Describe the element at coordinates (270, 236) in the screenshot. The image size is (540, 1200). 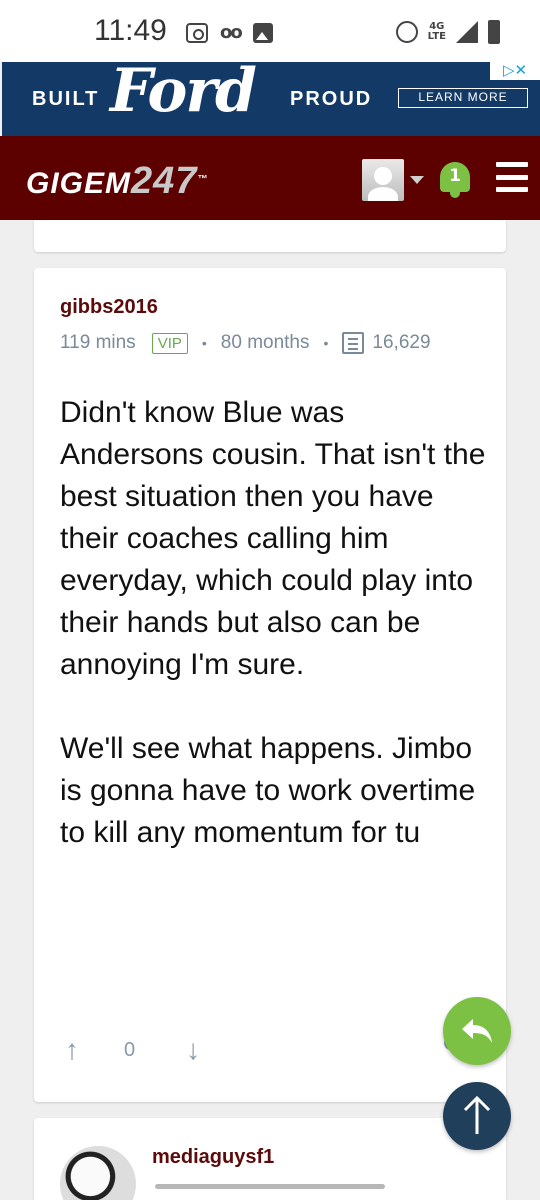
I see `previous-post-card` at that location.